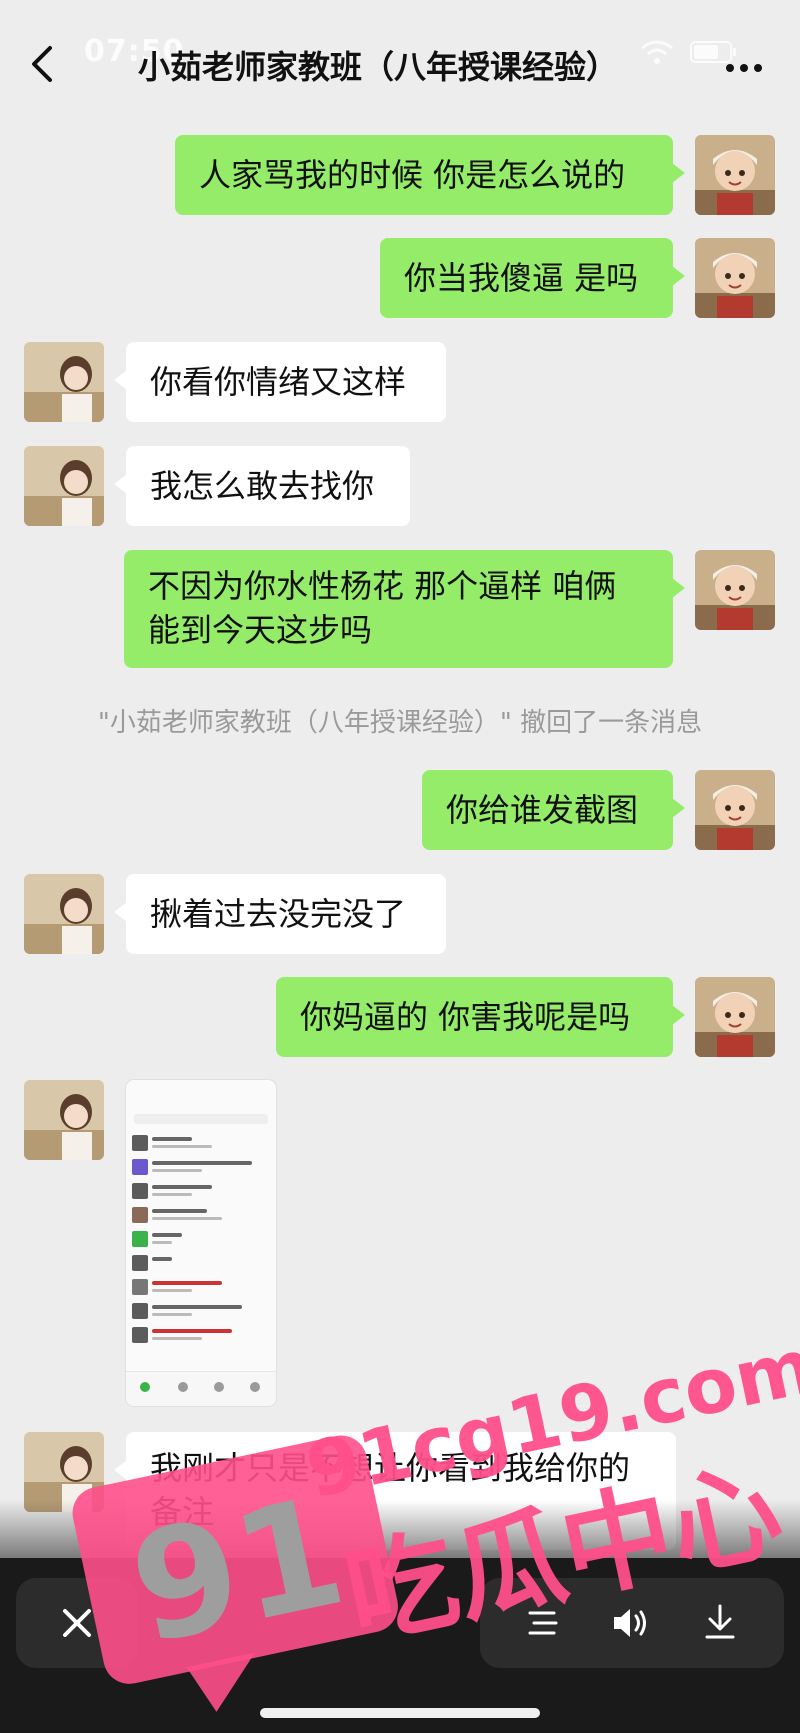  I want to click on media-controls, so click(632, 1623).